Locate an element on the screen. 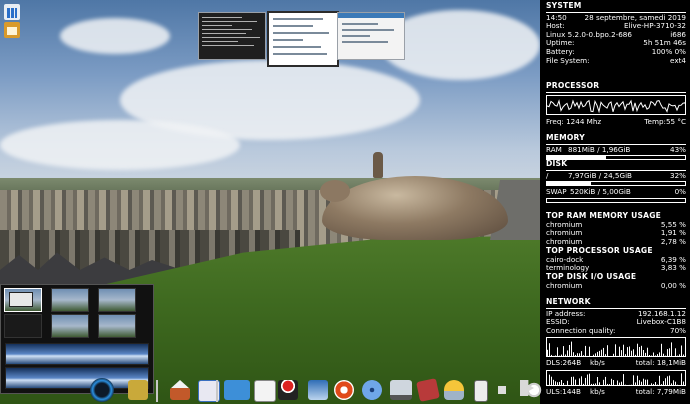  wallpaper-cloud is located at coordinates (115, 36).